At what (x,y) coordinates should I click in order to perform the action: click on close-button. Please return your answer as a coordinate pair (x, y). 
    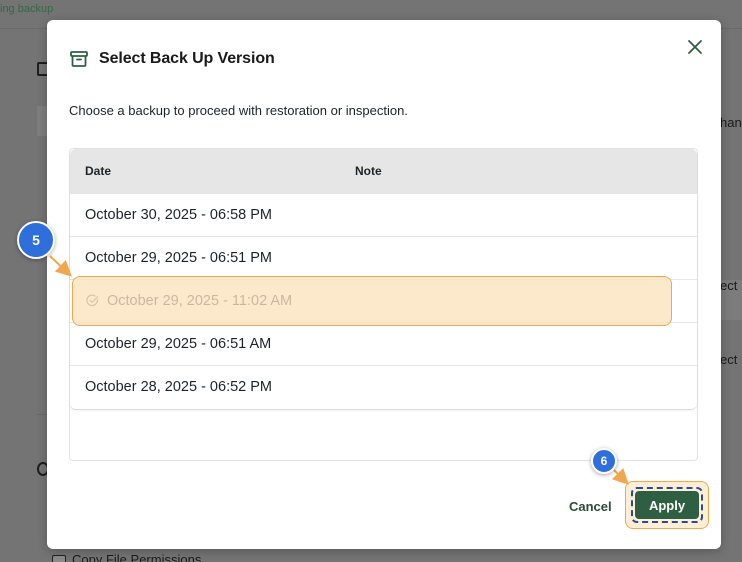
    Looking at the image, I should click on (695, 47).